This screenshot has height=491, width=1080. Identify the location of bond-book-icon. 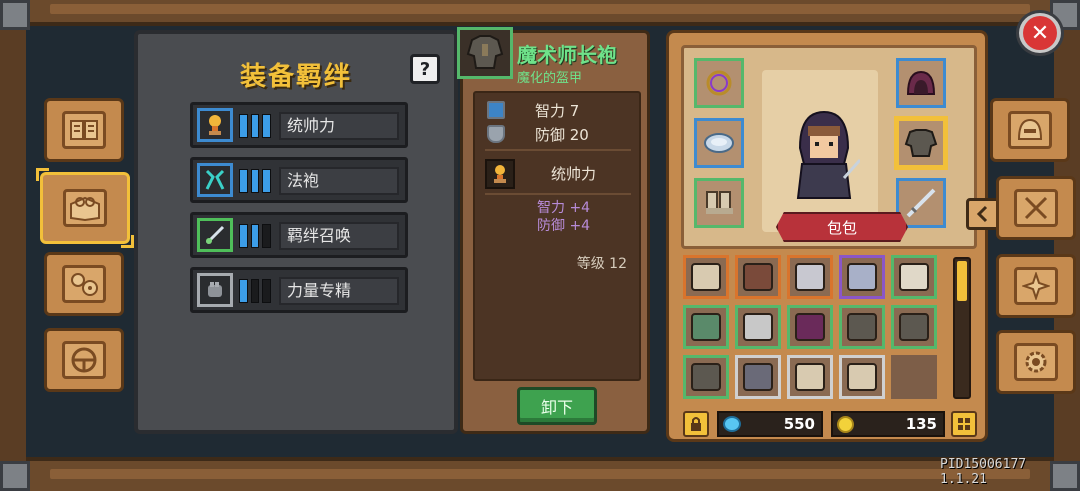
(85, 208).